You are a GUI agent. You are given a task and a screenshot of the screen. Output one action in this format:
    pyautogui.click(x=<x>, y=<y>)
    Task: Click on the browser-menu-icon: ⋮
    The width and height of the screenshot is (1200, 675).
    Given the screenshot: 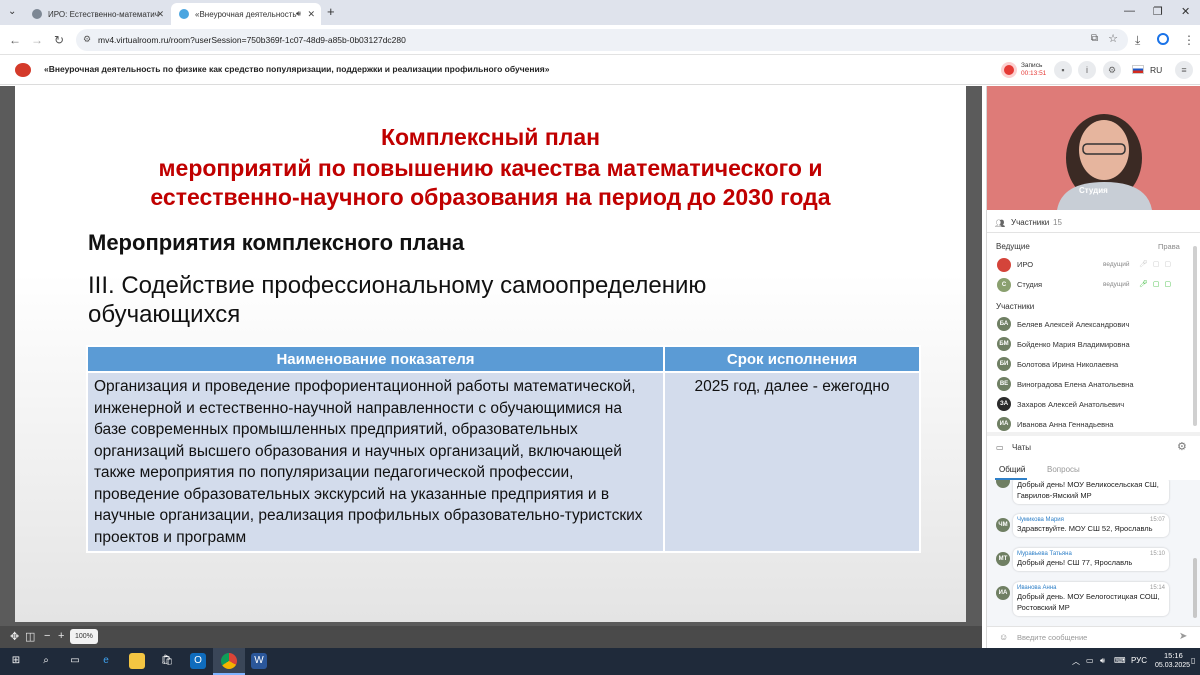 What is the action you would take?
    pyautogui.click(x=1189, y=40)
    